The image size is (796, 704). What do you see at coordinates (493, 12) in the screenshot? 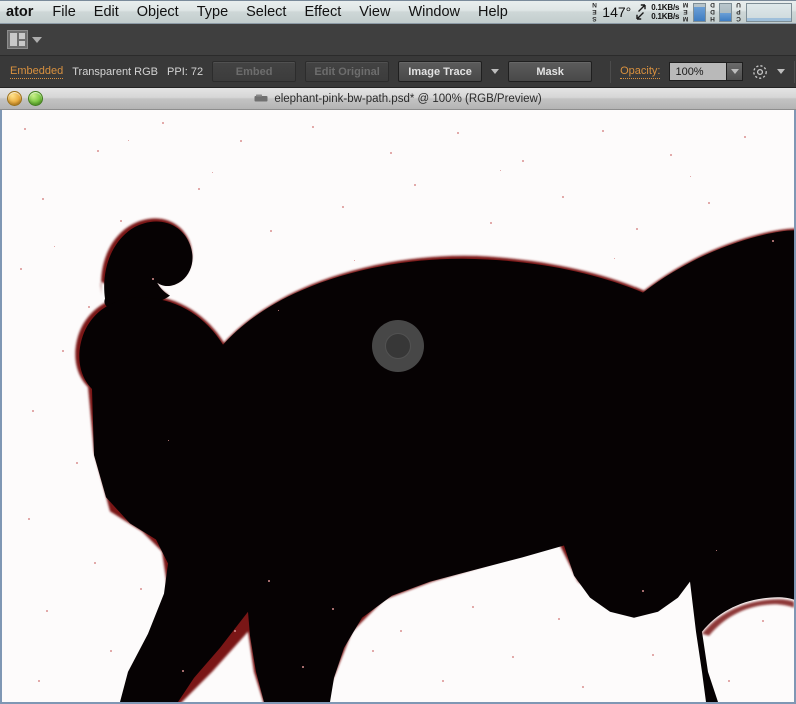
I see `menu-item-help: Help` at bounding box center [493, 12].